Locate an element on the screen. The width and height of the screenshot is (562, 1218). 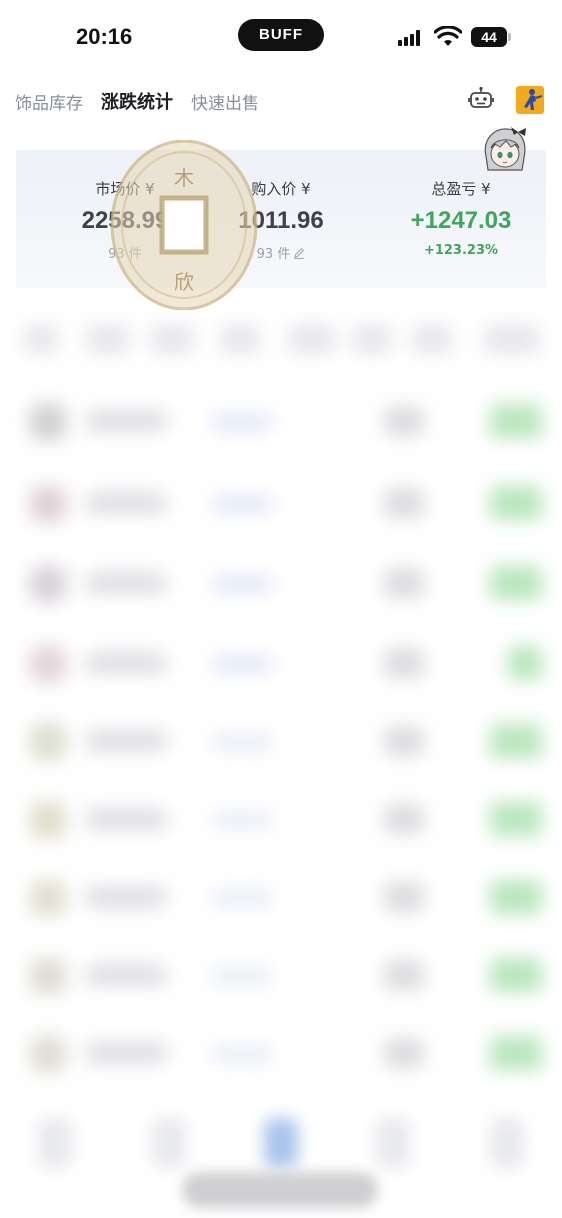
wifi-icon is located at coordinates (448, 36).